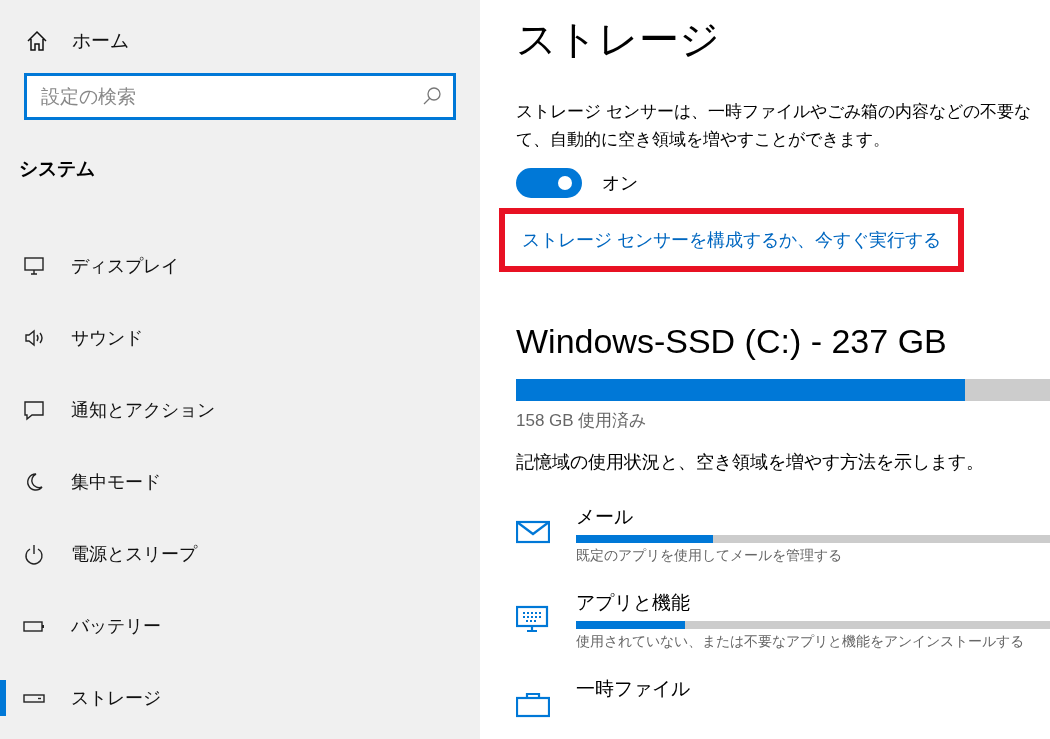 The image size is (1050, 739). What do you see at coordinates (813, 603) in the screenshot?
I see `category-title: アプリと機能` at bounding box center [813, 603].